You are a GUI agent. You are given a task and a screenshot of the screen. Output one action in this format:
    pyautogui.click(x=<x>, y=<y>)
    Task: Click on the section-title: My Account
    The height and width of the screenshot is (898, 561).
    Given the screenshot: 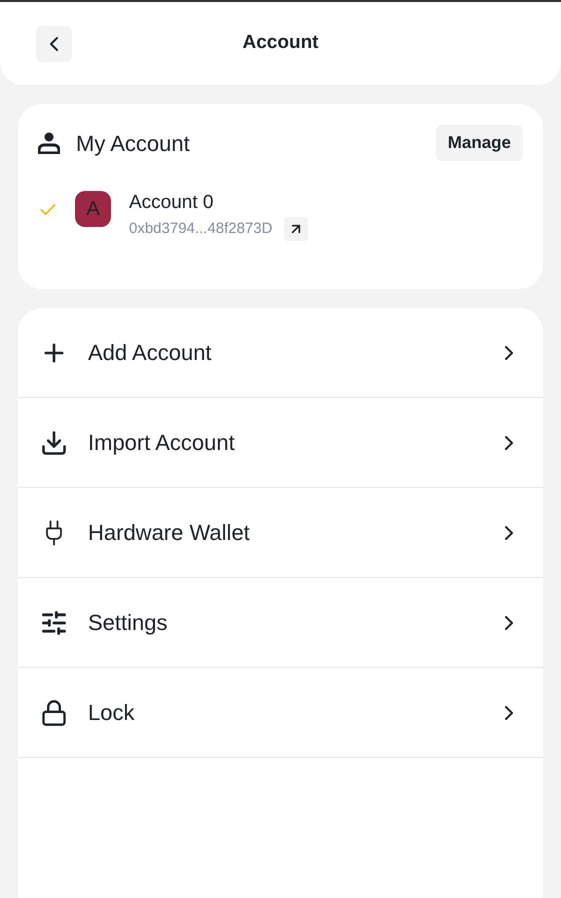 What is the action you would take?
    pyautogui.click(x=133, y=144)
    